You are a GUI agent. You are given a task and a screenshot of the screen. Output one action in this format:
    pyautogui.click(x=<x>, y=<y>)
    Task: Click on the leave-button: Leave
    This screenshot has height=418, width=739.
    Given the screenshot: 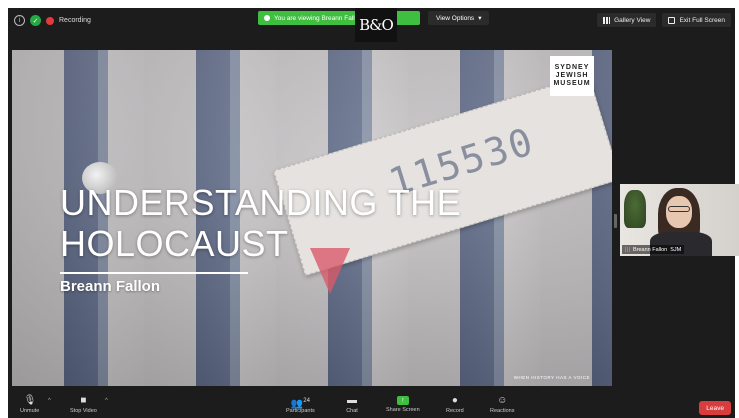 What is the action you would take?
    pyautogui.click(x=715, y=408)
    